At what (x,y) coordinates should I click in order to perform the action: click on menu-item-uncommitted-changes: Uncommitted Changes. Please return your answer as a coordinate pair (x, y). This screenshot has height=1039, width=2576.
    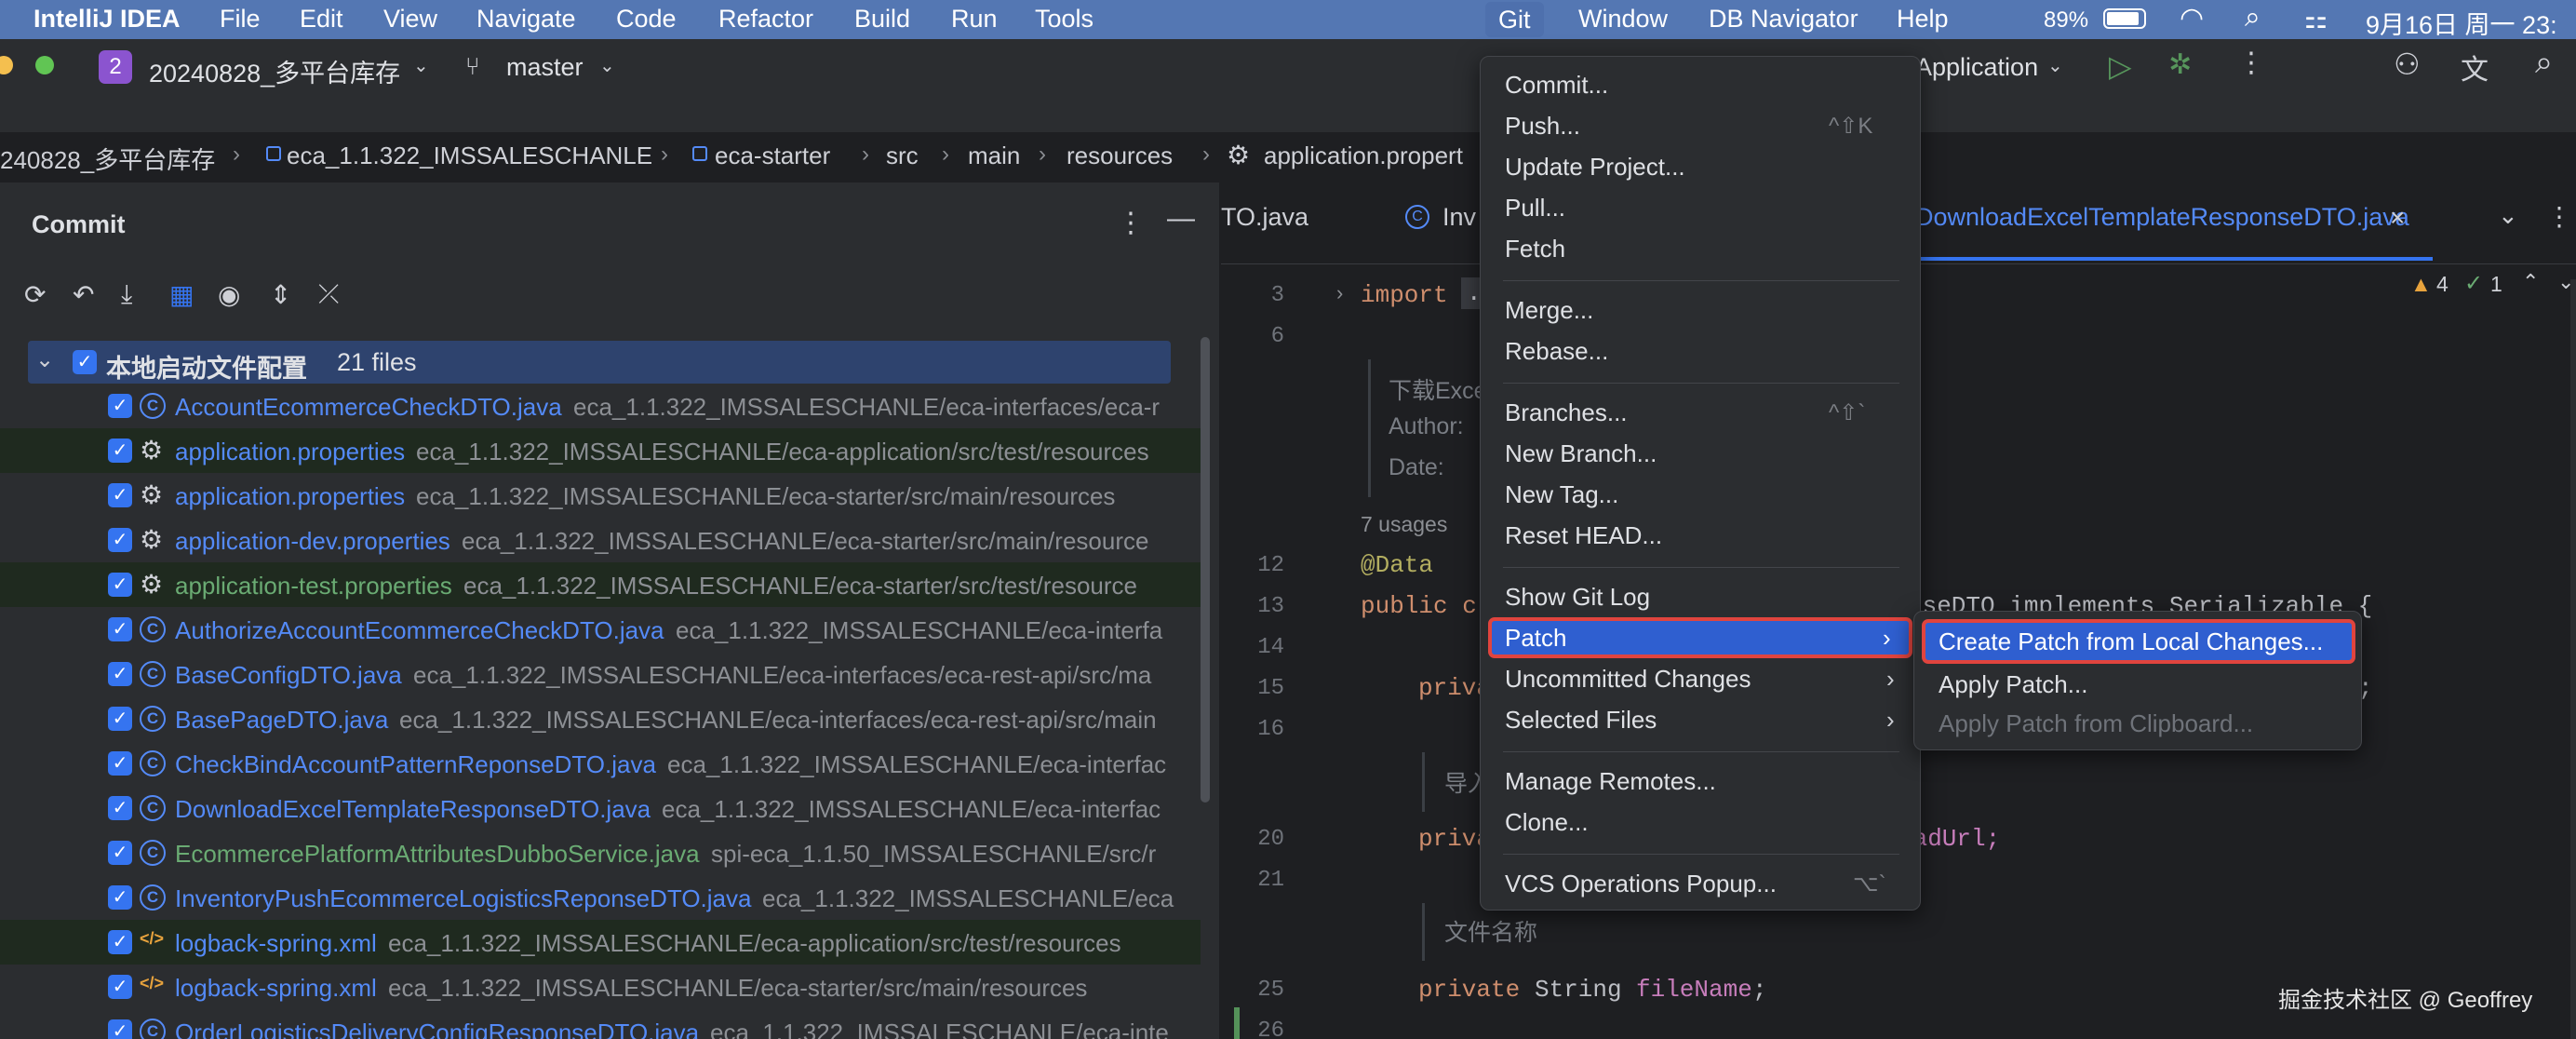
    Looking at the image, I should click on (1628, 678).